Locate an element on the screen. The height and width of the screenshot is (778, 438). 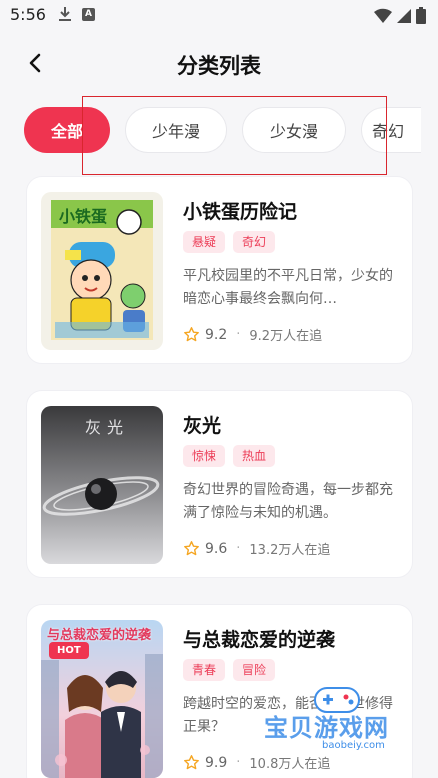
comic-meta: 9.6 · 13.2万人在追 is located at coordinates (256, 548).